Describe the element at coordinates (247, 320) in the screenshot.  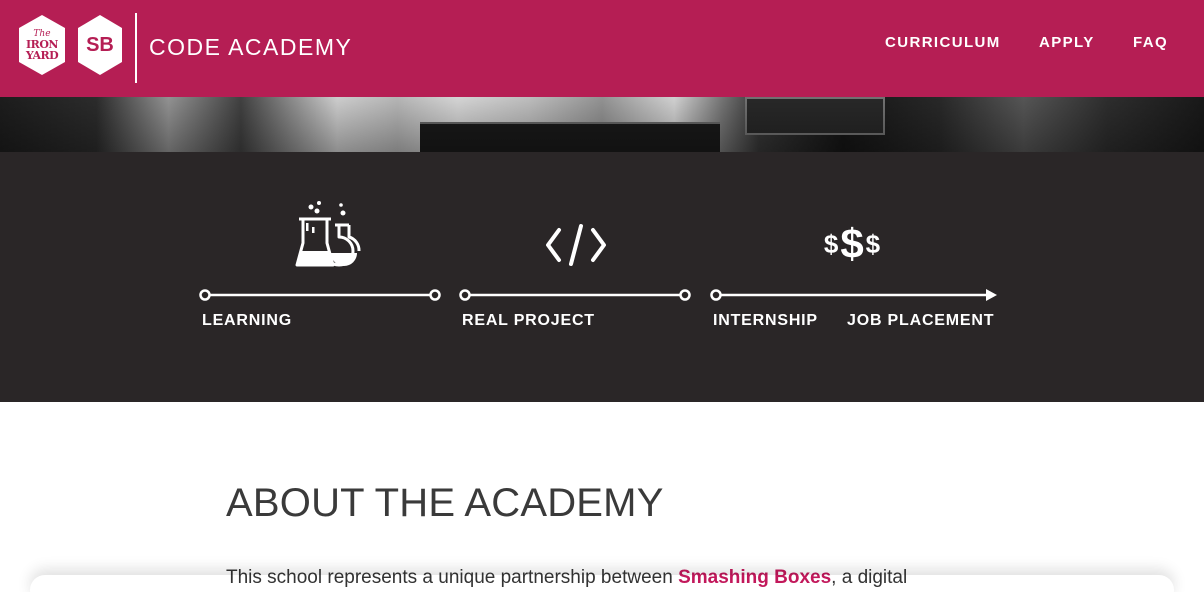
I see `step-label-learning: LEARNING` at that location.